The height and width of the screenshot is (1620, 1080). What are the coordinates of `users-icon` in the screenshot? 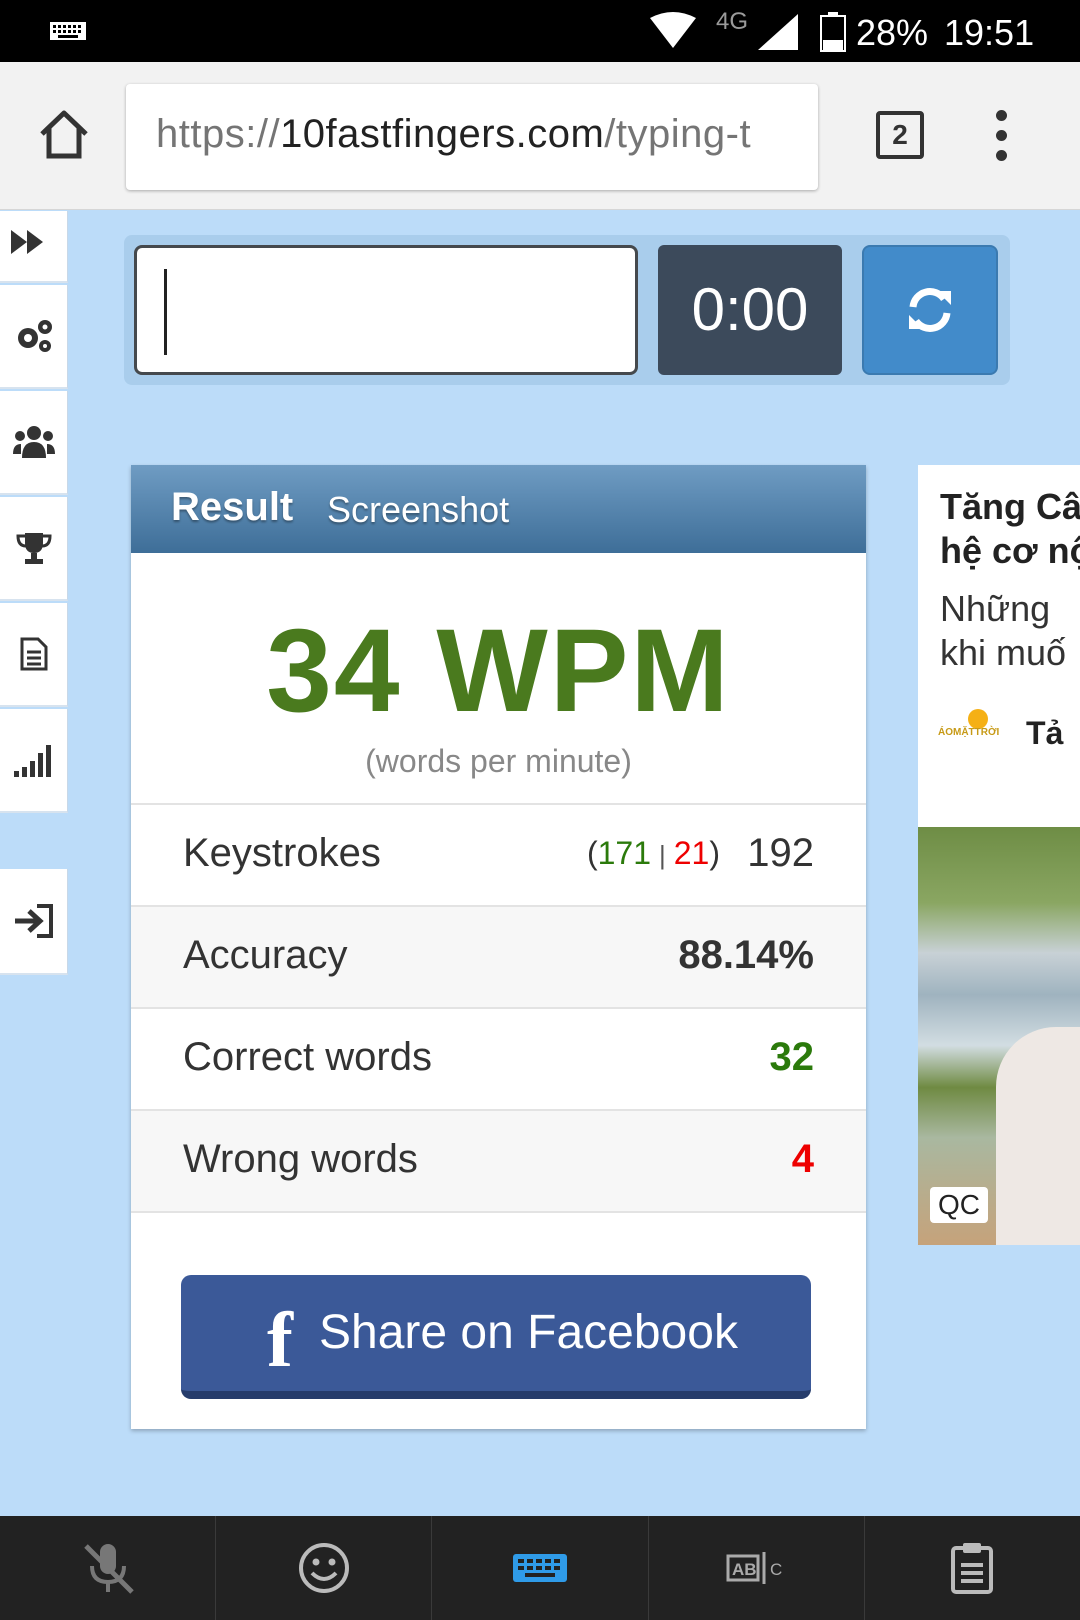 It's located at (33, 442).